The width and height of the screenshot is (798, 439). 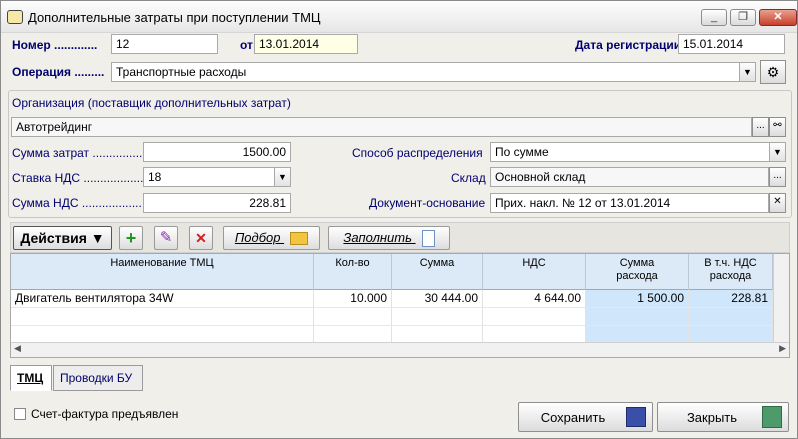 What do you see at coordinates (246, 45) in the screenshot?
I see `from-label: от` at bounding box center [246, 45].